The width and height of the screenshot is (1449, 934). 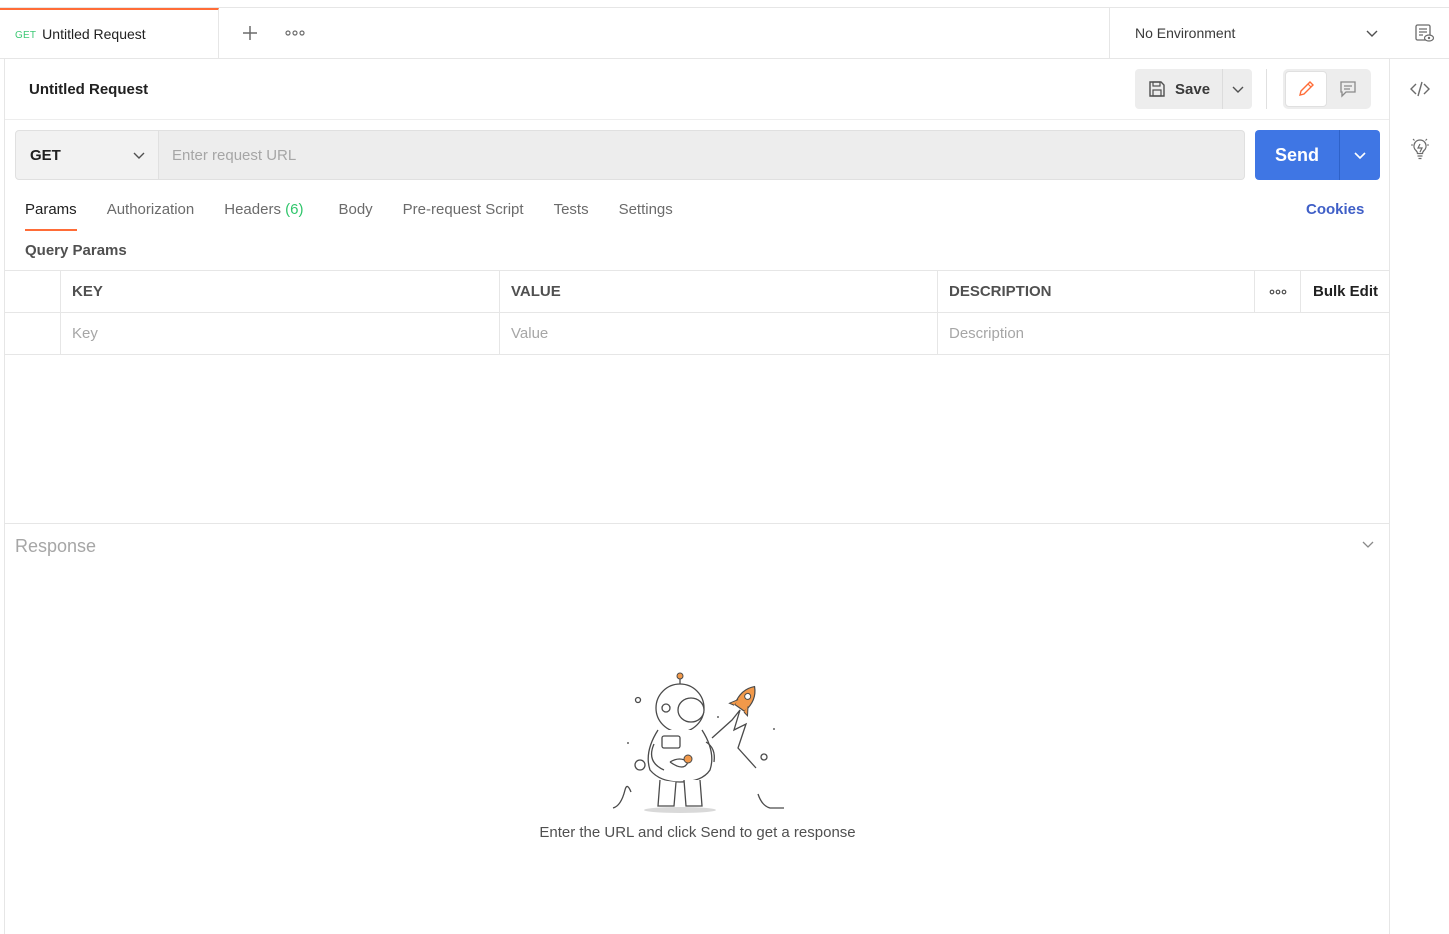 I want to click on save-options-button, so click(x=1237, y=89).